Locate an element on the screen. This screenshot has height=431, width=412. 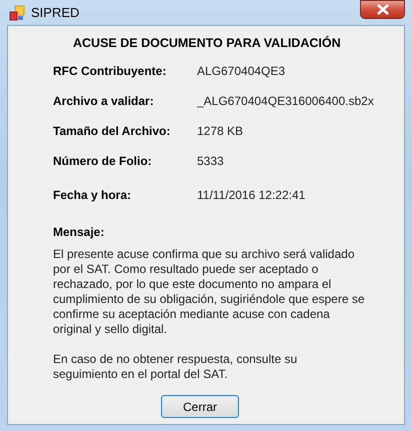
message-text: En caso de no obtener respuesta, consulte su seguimiento en el portal del SAT. is located at coordinates (175, 367).